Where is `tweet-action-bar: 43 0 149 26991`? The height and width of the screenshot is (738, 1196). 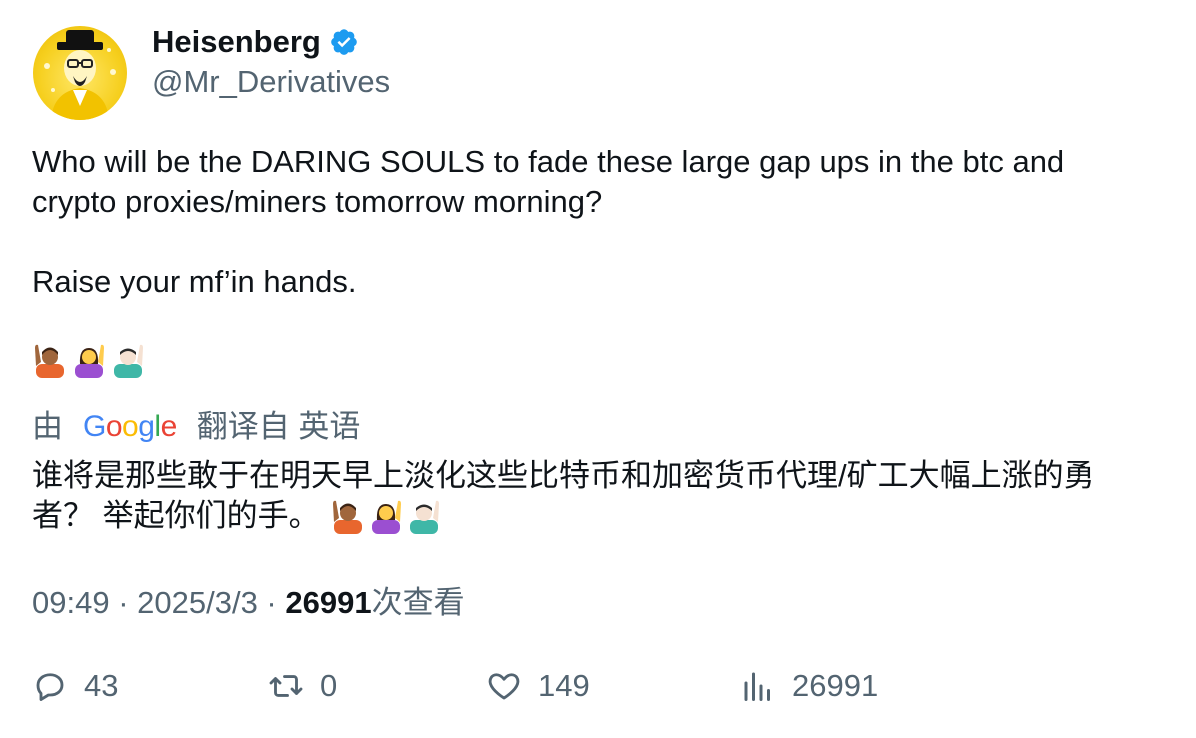
tweet-action-bar: 43 0 149 26991 is located at coordinates (597, 692).